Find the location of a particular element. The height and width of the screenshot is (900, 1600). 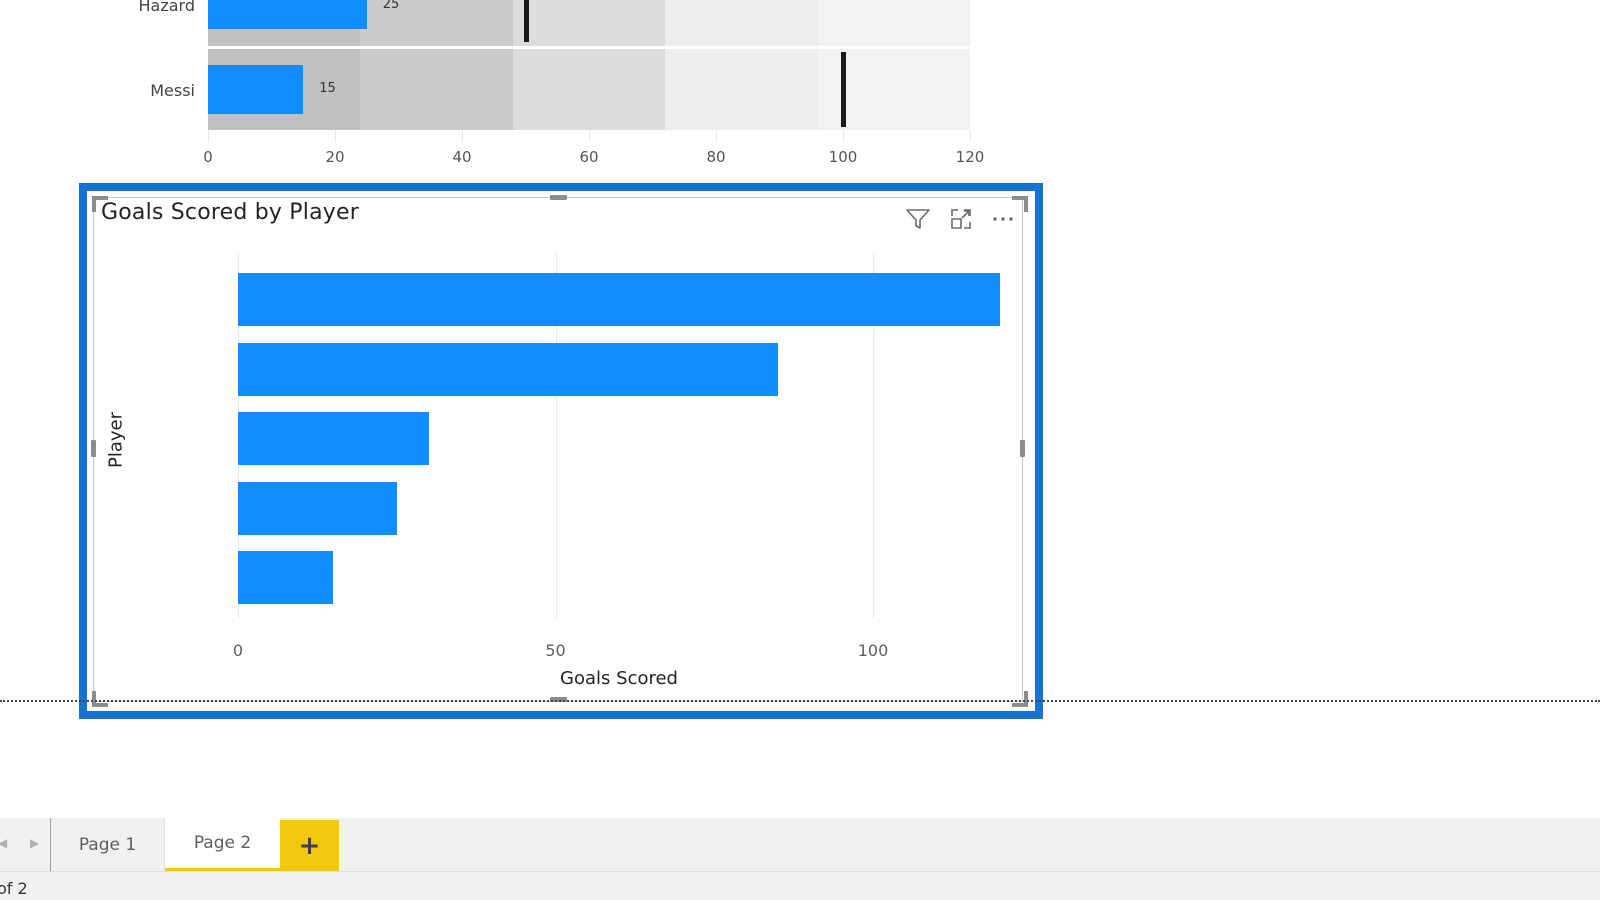

resize-handle-right is located at coordinates (1022, 448).